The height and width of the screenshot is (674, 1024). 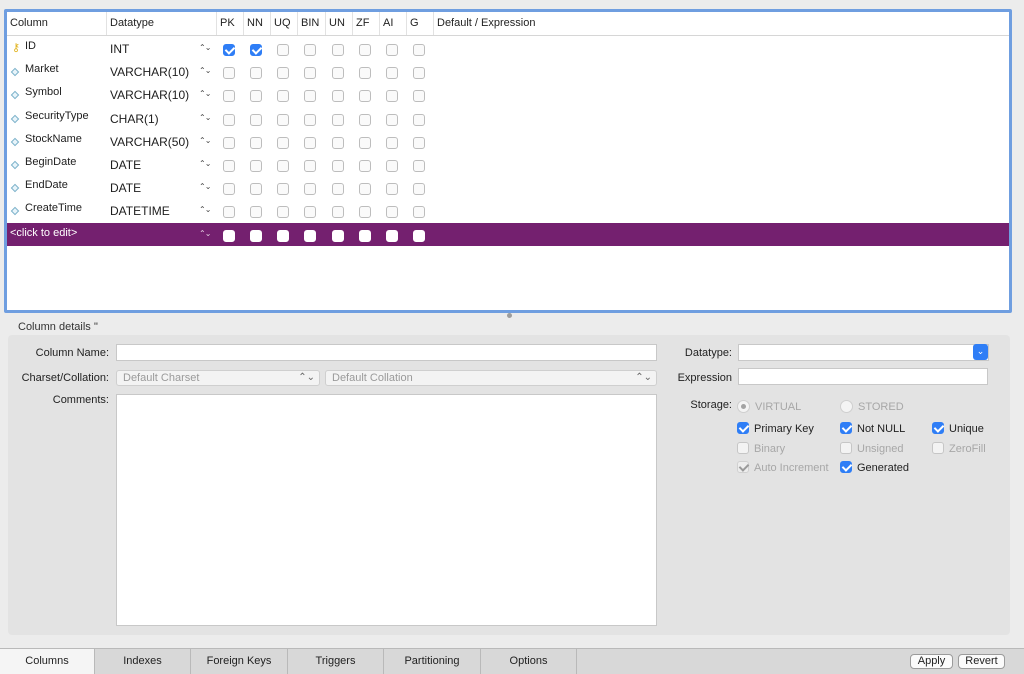 What do you see at coordinates (162, 23) in the screenshot?
I see `header-datatype: Datatype` at bounding box center [162, 23].